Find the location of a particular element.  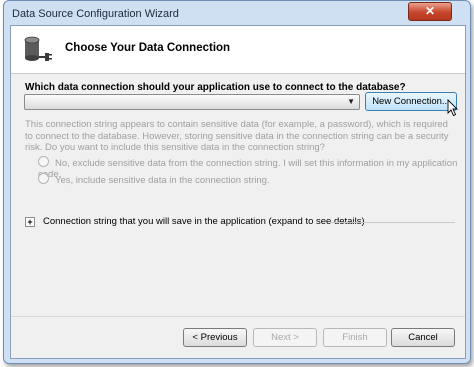

close-icon: ✕ is located at coordinates (430, 11).